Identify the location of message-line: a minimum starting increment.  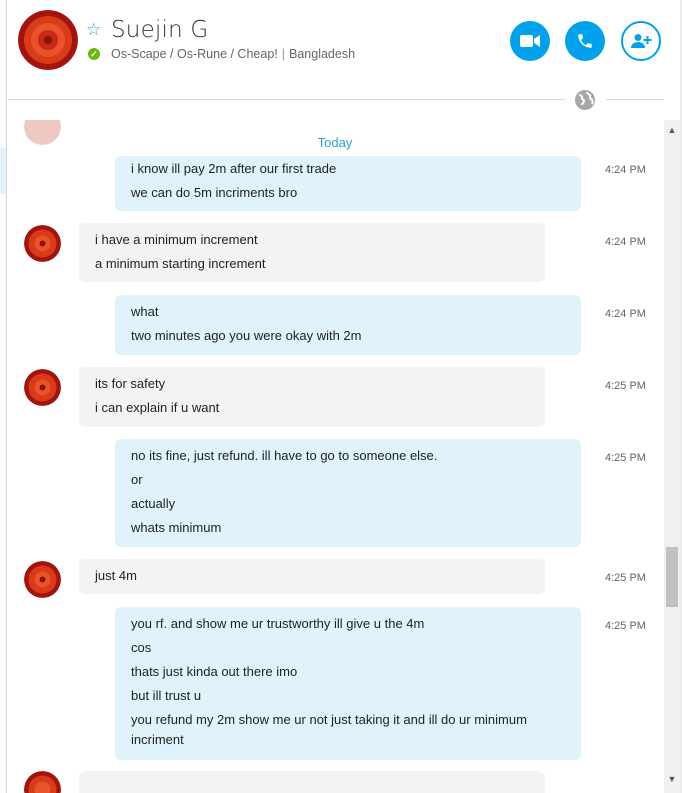
(180, 263).